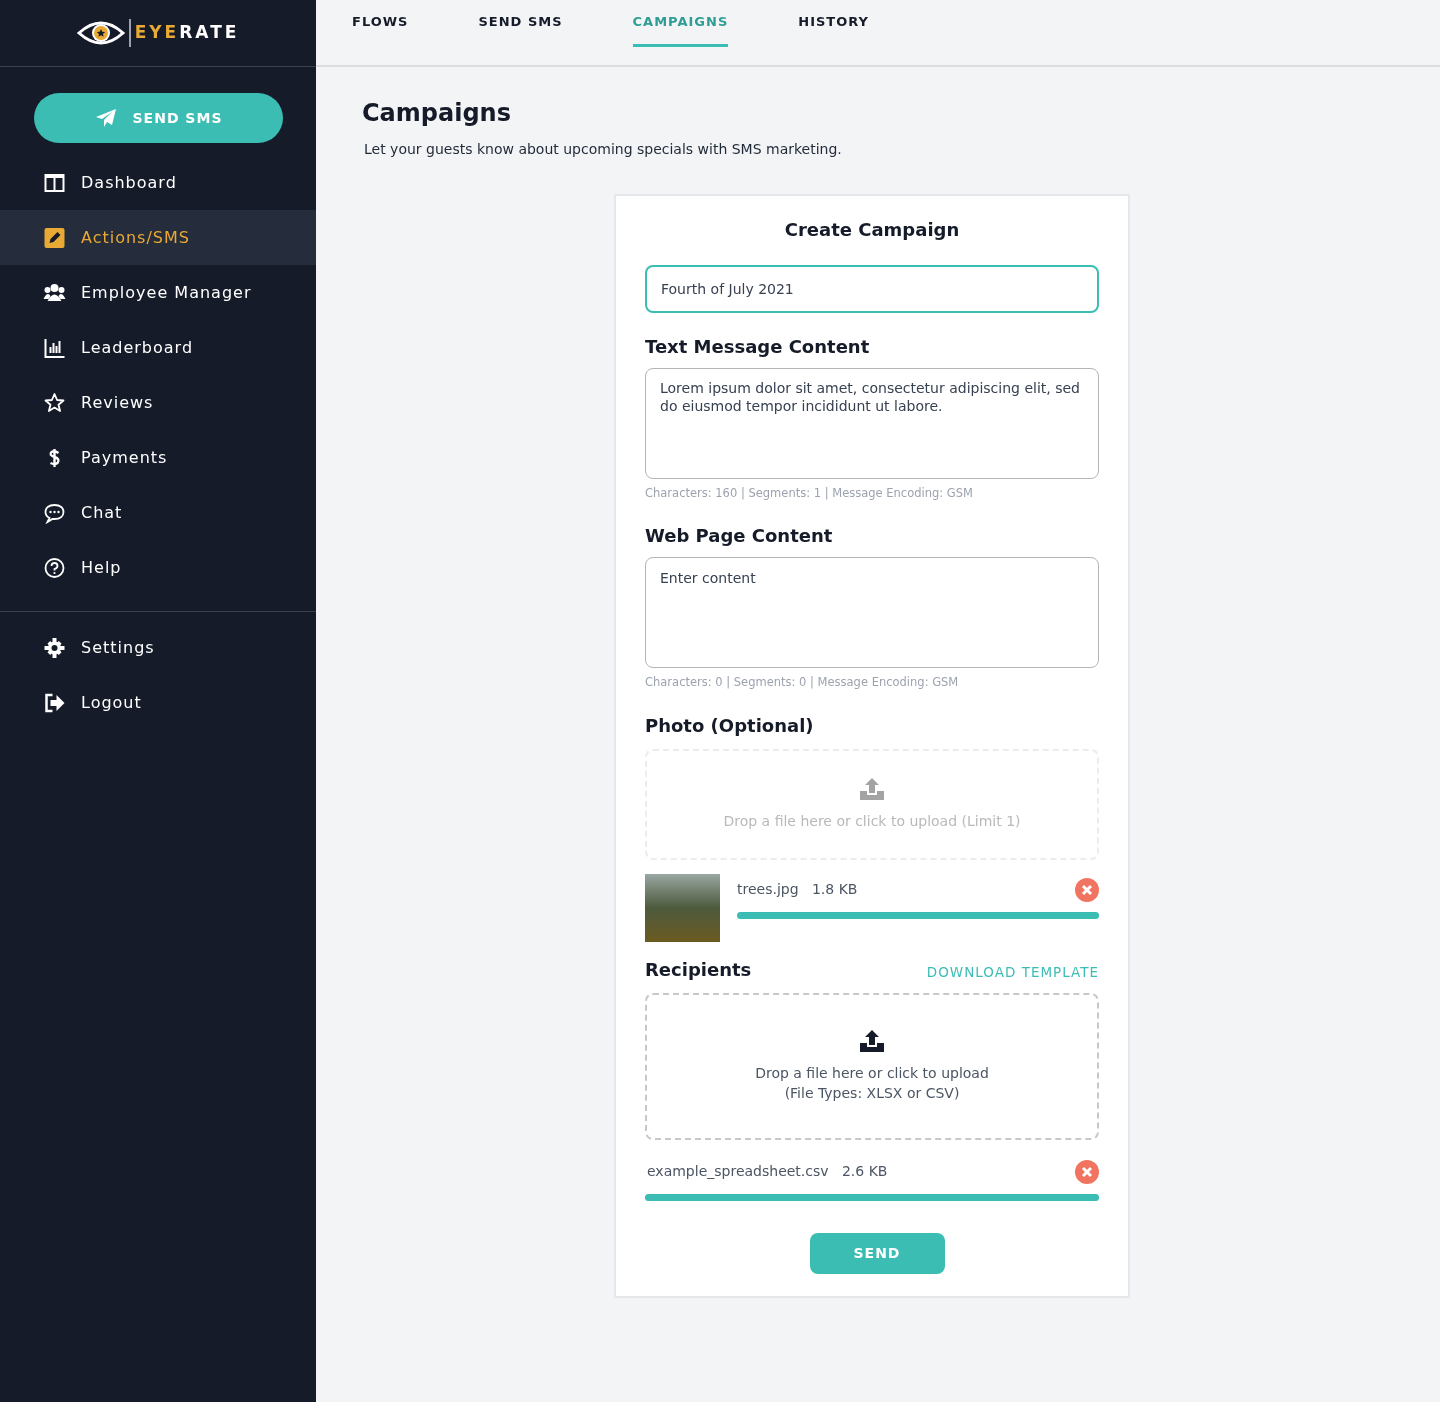 The height and width of the screenshot is (1402, 1440). What do you see at coordinates (872, 821) in the screenshot?
I see `dropzone-text: Drop a file here or click to upload (Limit 1)` at bounding box center [872, 821].